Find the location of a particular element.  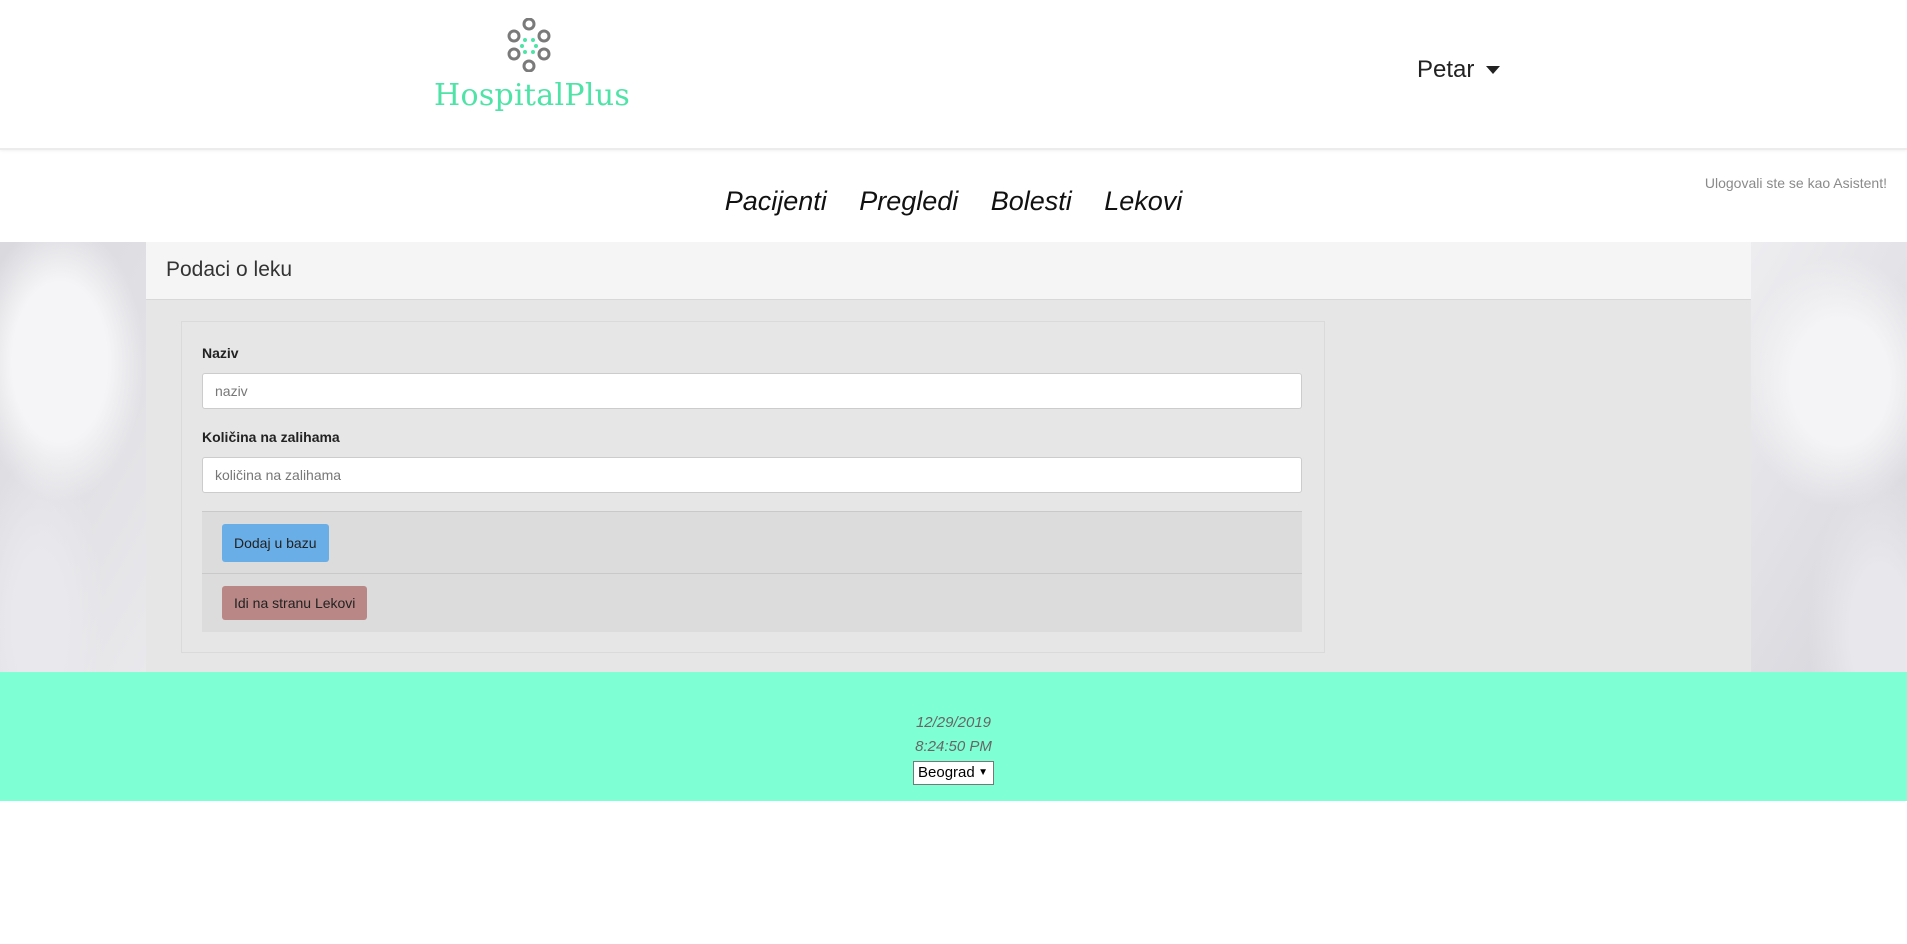

panel-title: Podaci o leku is located at coordinates (948, 271).